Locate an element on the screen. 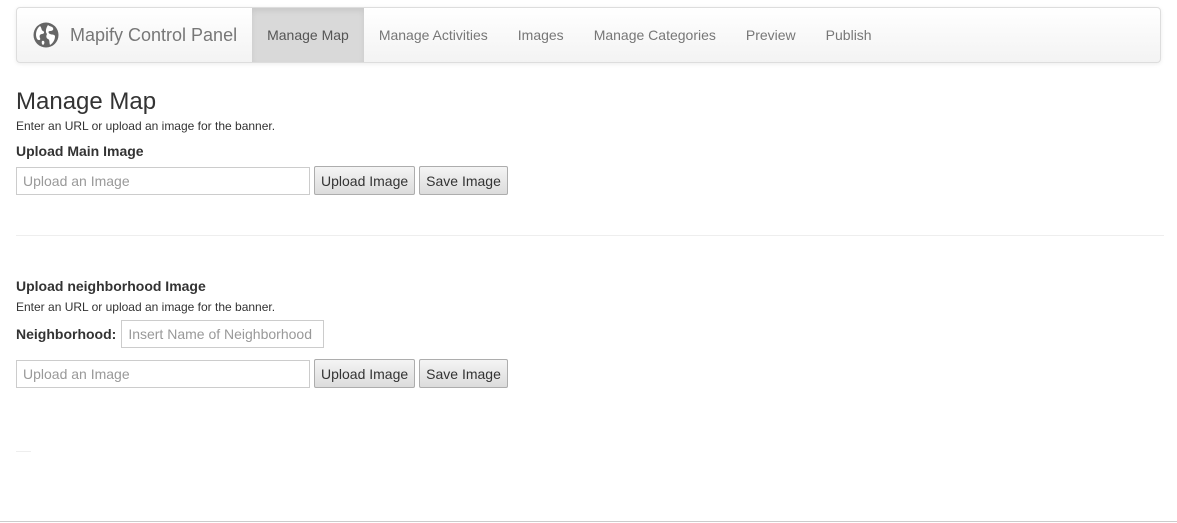 The height and width of the screenshot is (523, 1177). neighborhood-image-row: Upload Image Save Image is located at coordinates (590, 373).